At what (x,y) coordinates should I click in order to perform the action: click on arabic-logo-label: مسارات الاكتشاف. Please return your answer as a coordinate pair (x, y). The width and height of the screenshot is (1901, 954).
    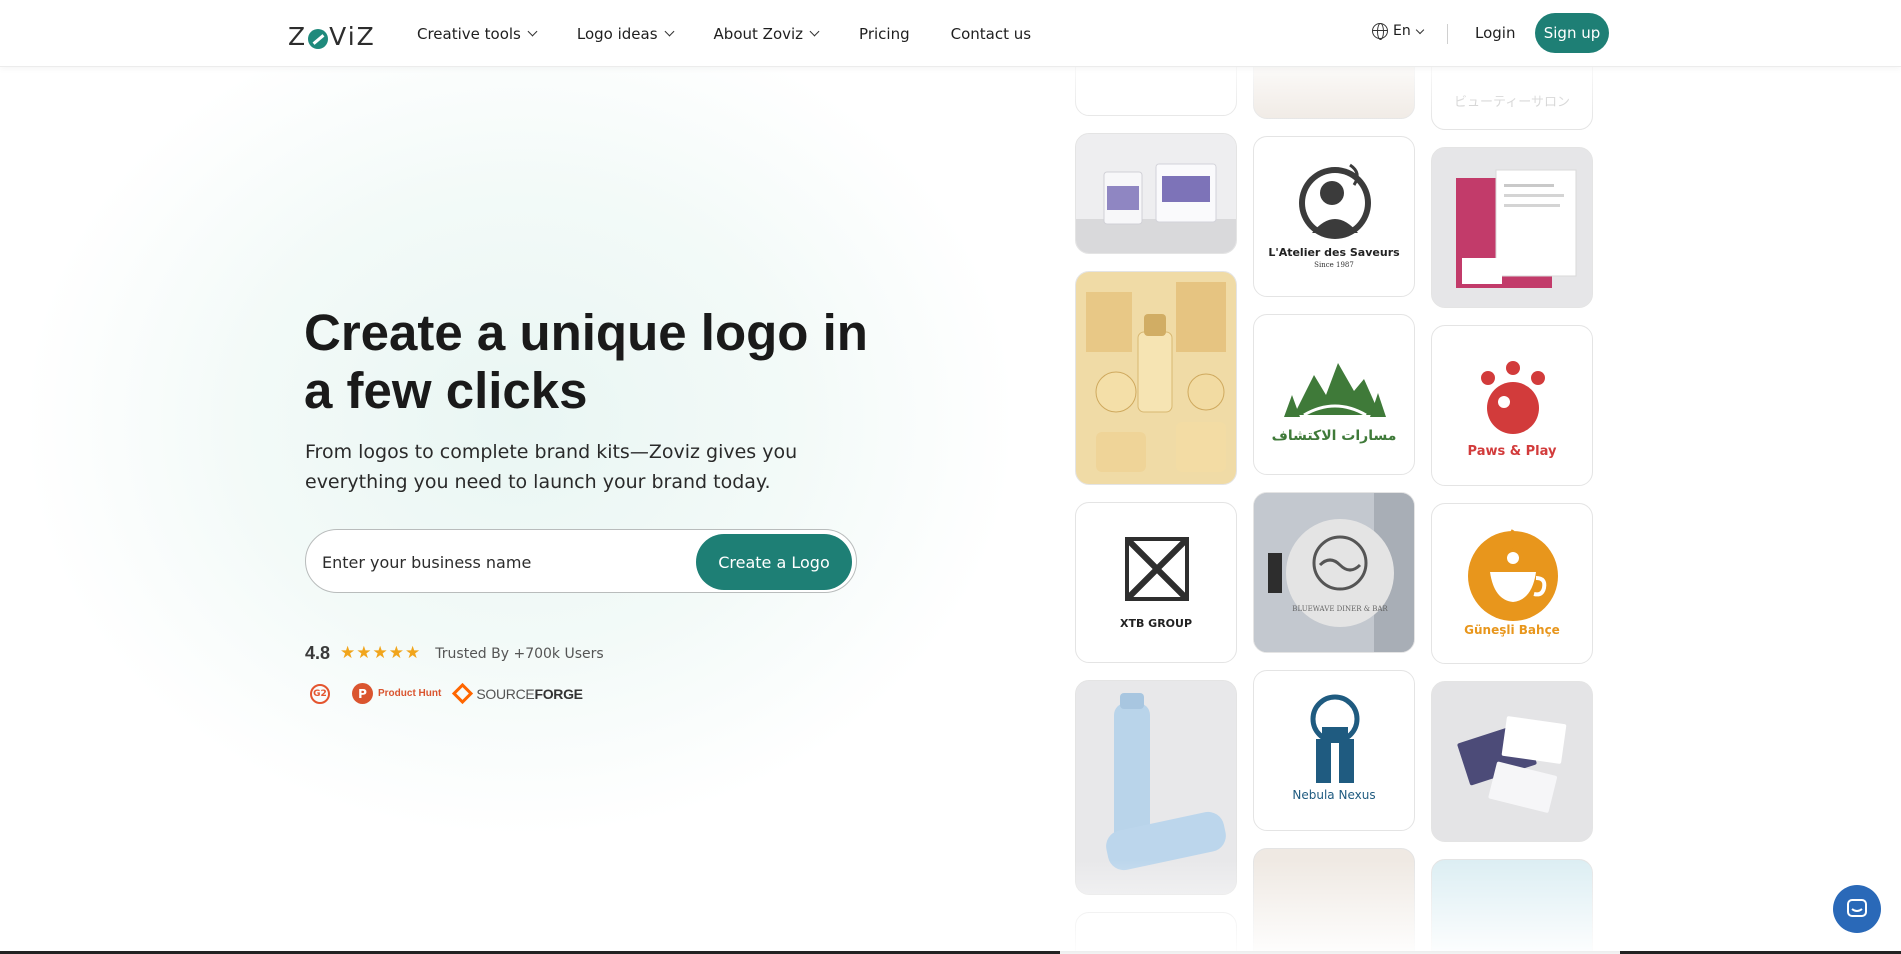
    Looking at the image, I should click on (1334, 436).